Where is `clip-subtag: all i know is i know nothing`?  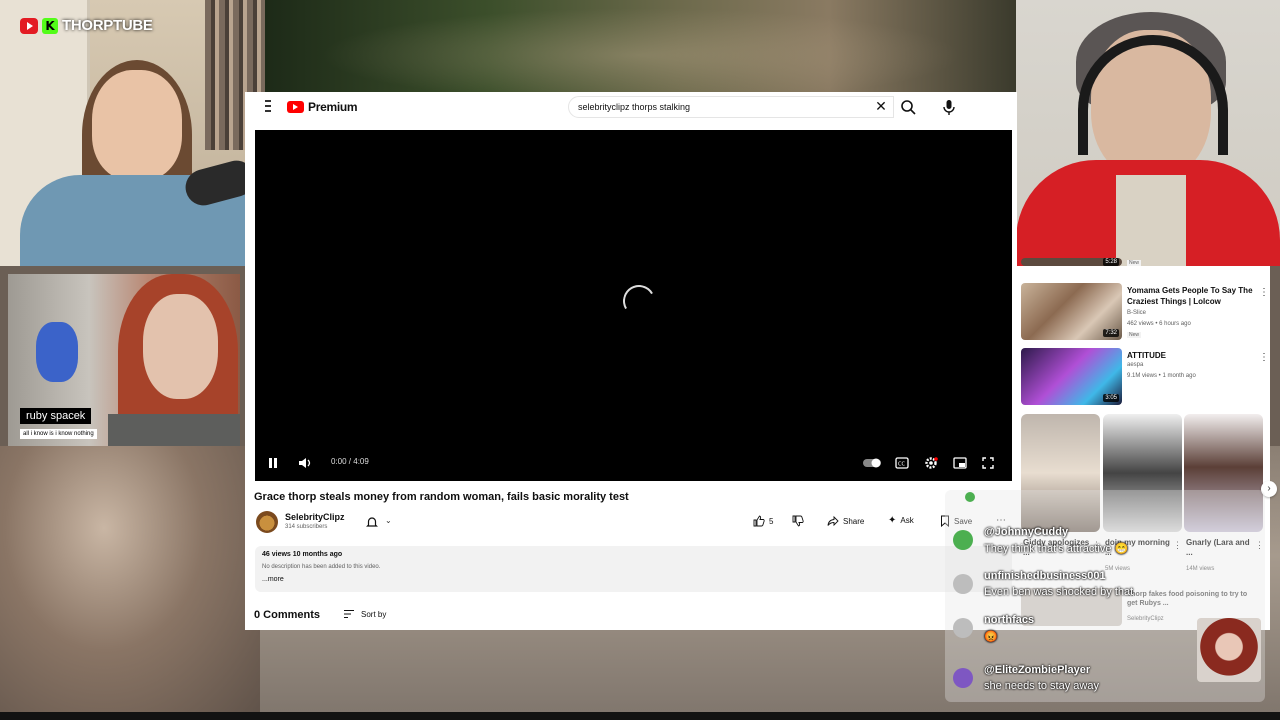 clip-subtag: all i know is i know nothing is located at coordinates (58, 434).